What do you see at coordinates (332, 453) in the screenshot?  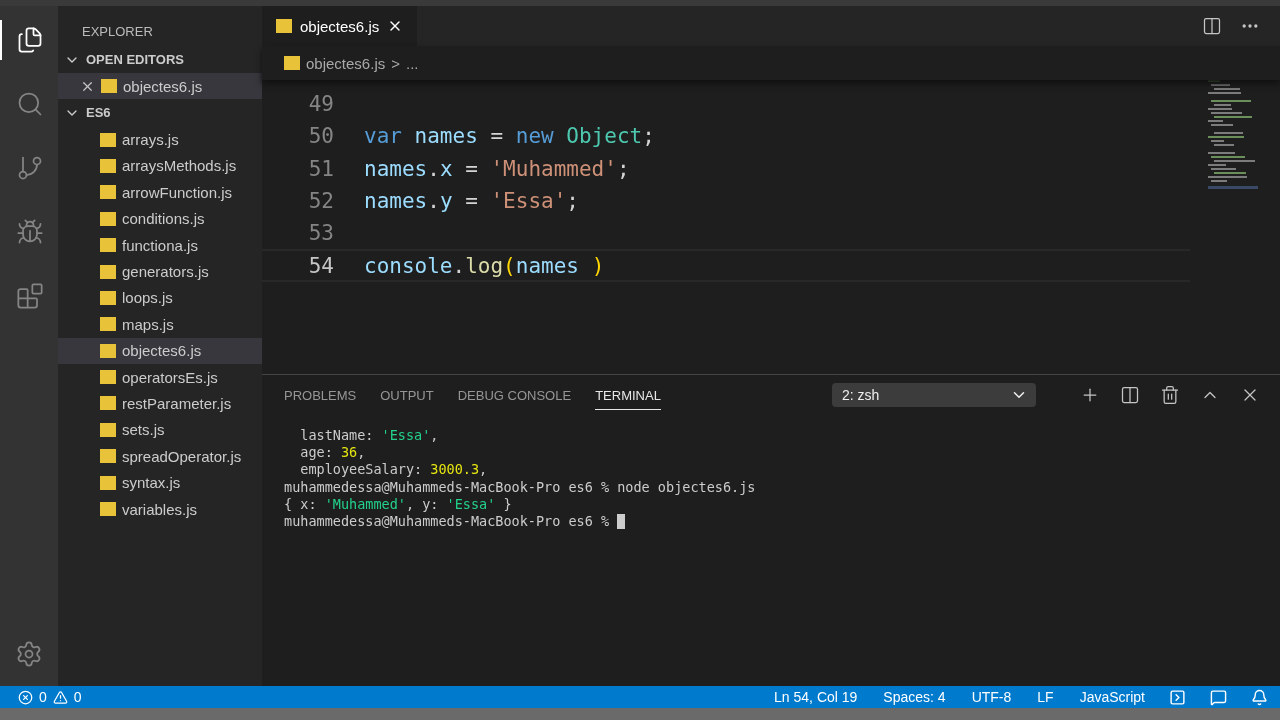 I see `terminal-line: age: 36,` at bounding box center [332, 453].